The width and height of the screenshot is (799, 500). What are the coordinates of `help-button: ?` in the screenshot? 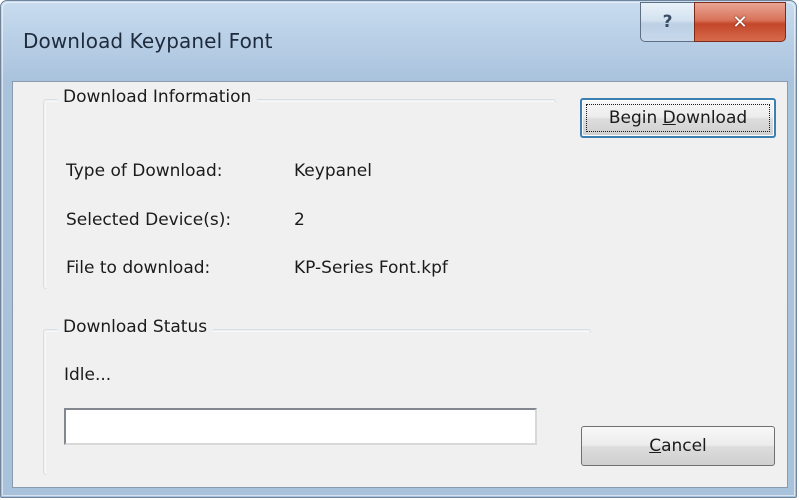 It's located at (667, 22).